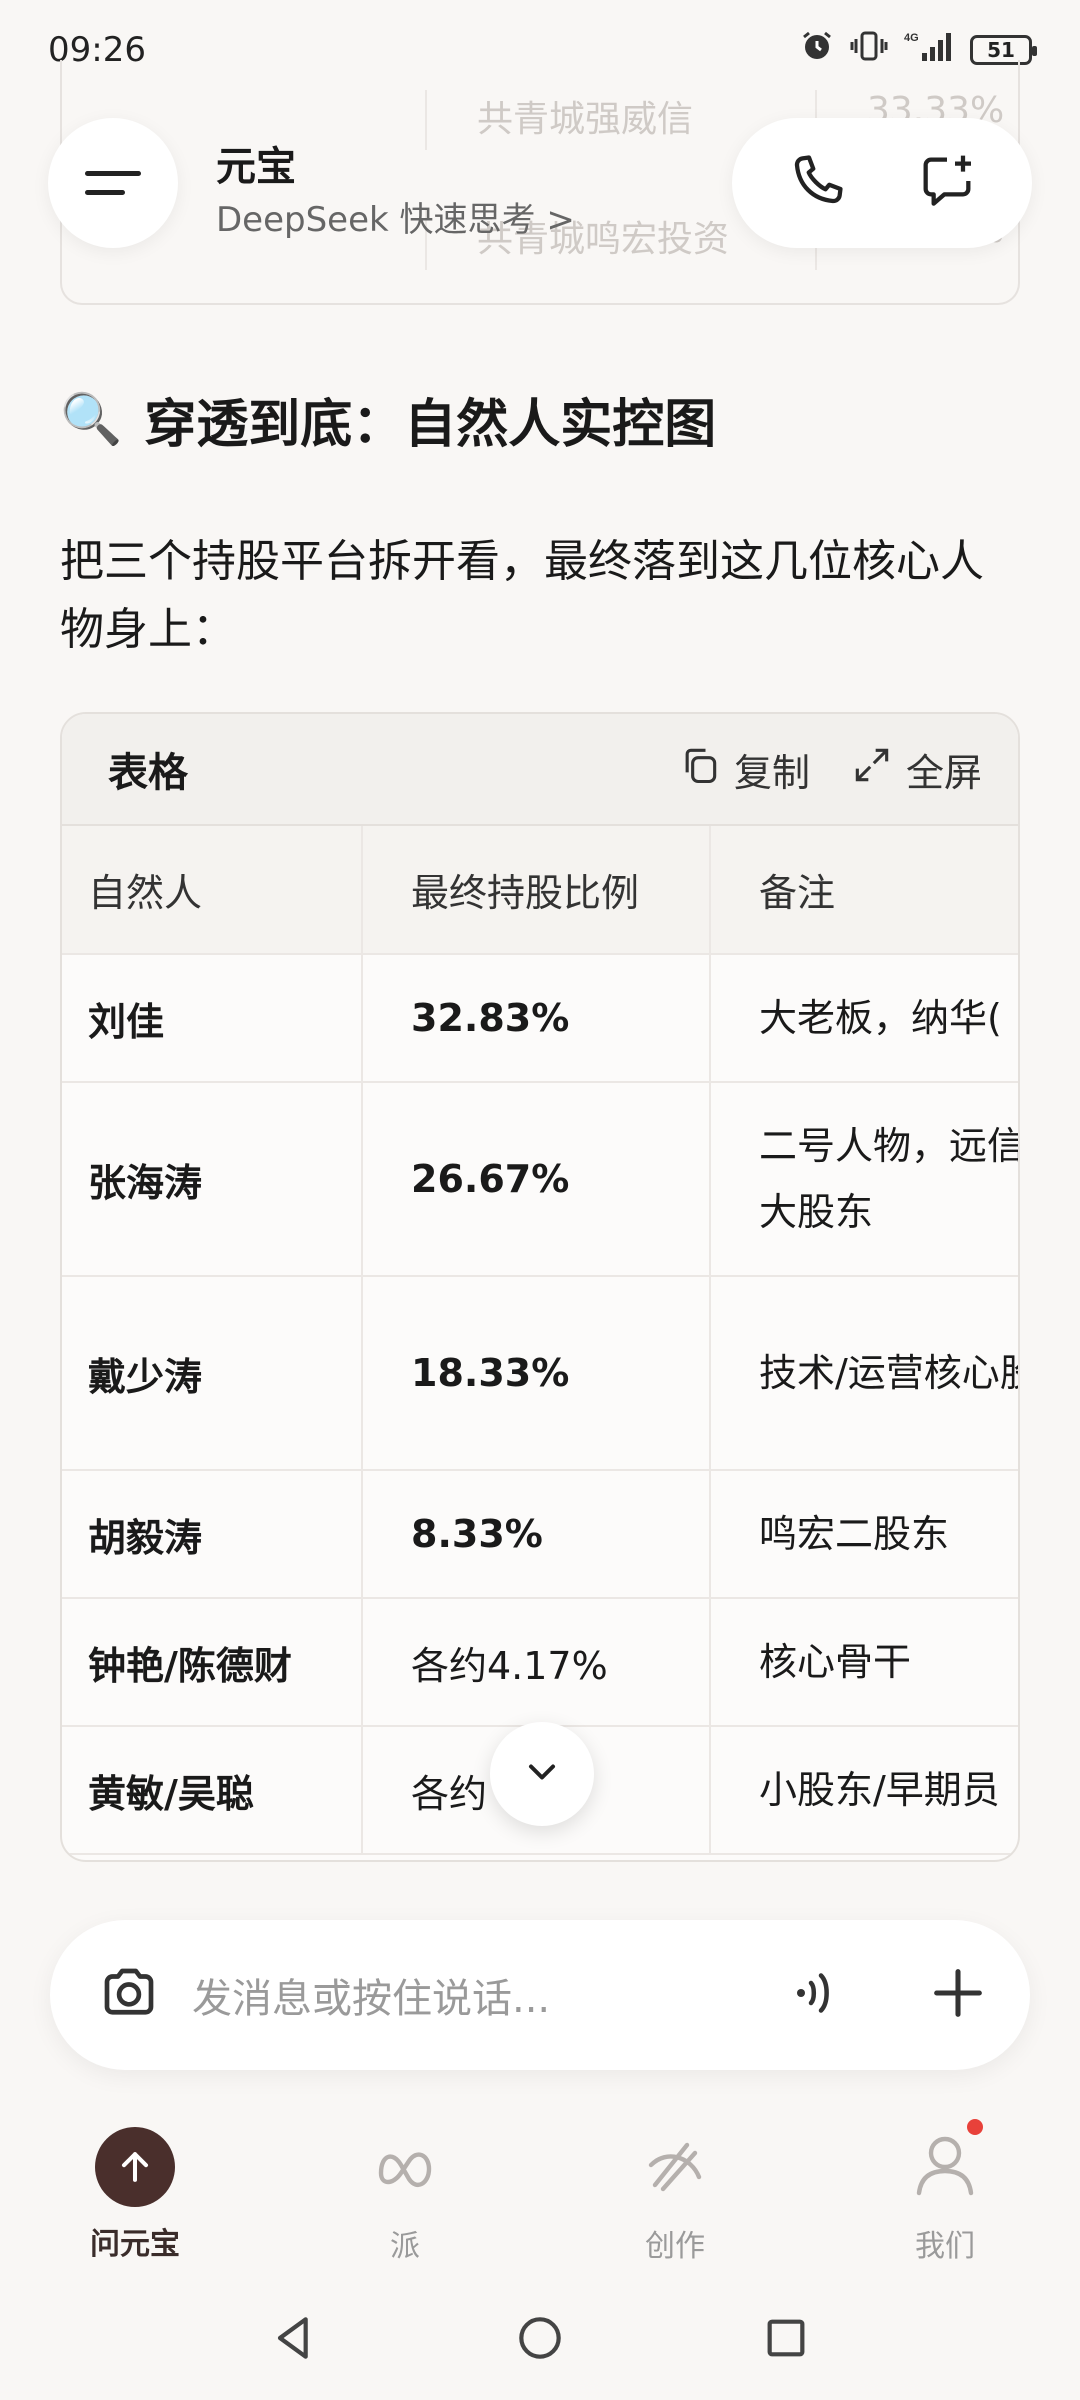  Describe the element at coordinates (135, 2167) in the screenshot. I see `arrow-up-icon` at that location.